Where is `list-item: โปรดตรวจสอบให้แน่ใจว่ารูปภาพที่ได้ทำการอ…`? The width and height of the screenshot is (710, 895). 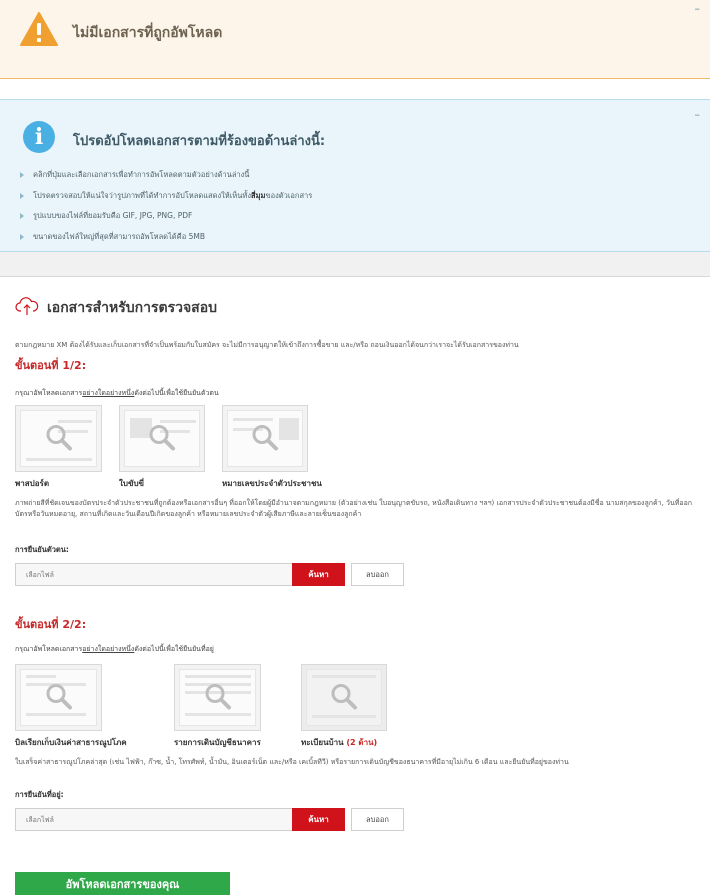
list-item: โปรดตรวจสอบให้แน่ใจว่ารูปภาพที่ได้ทำการอ… is located at coordinates (166, 196).